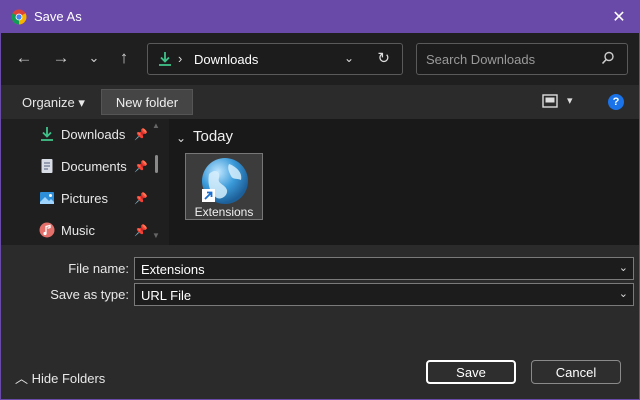 Image resolution: width=640 pixels, height=400 pixels. What do you see at coordinates (156, 164) in the screenshot?
I see `sidebar-scrollbar-thumb` at bounding box center [156, 164].